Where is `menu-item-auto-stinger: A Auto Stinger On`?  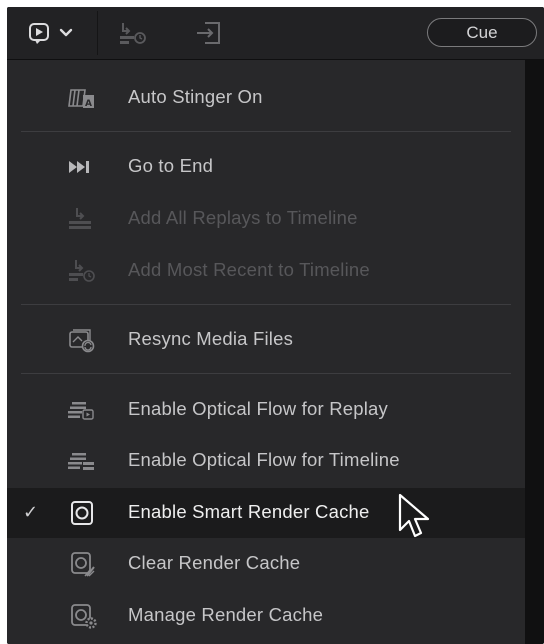 menu-item-auto-stinger: A Auto Stinger On is located at coordinates (266, 98).